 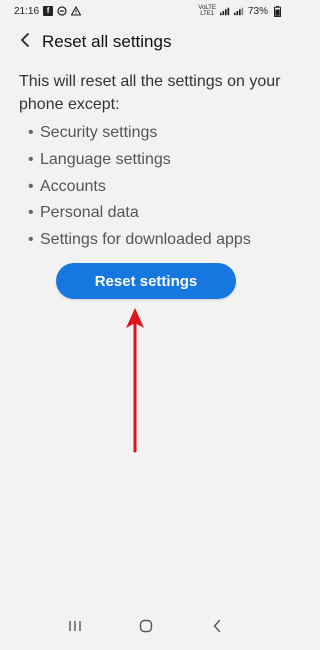 What do you see at coordinates (156, 187) in the screenshot?
I see `list-item: • Accounts` at bounding box center [156, 187].